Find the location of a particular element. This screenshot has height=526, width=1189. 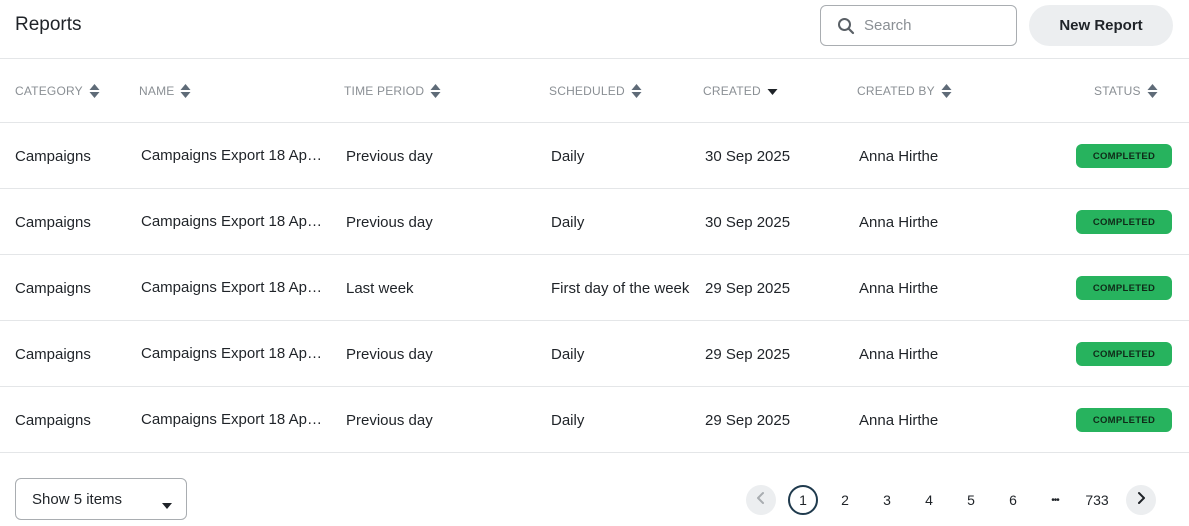

search-box is located at coordinates (918, 25).